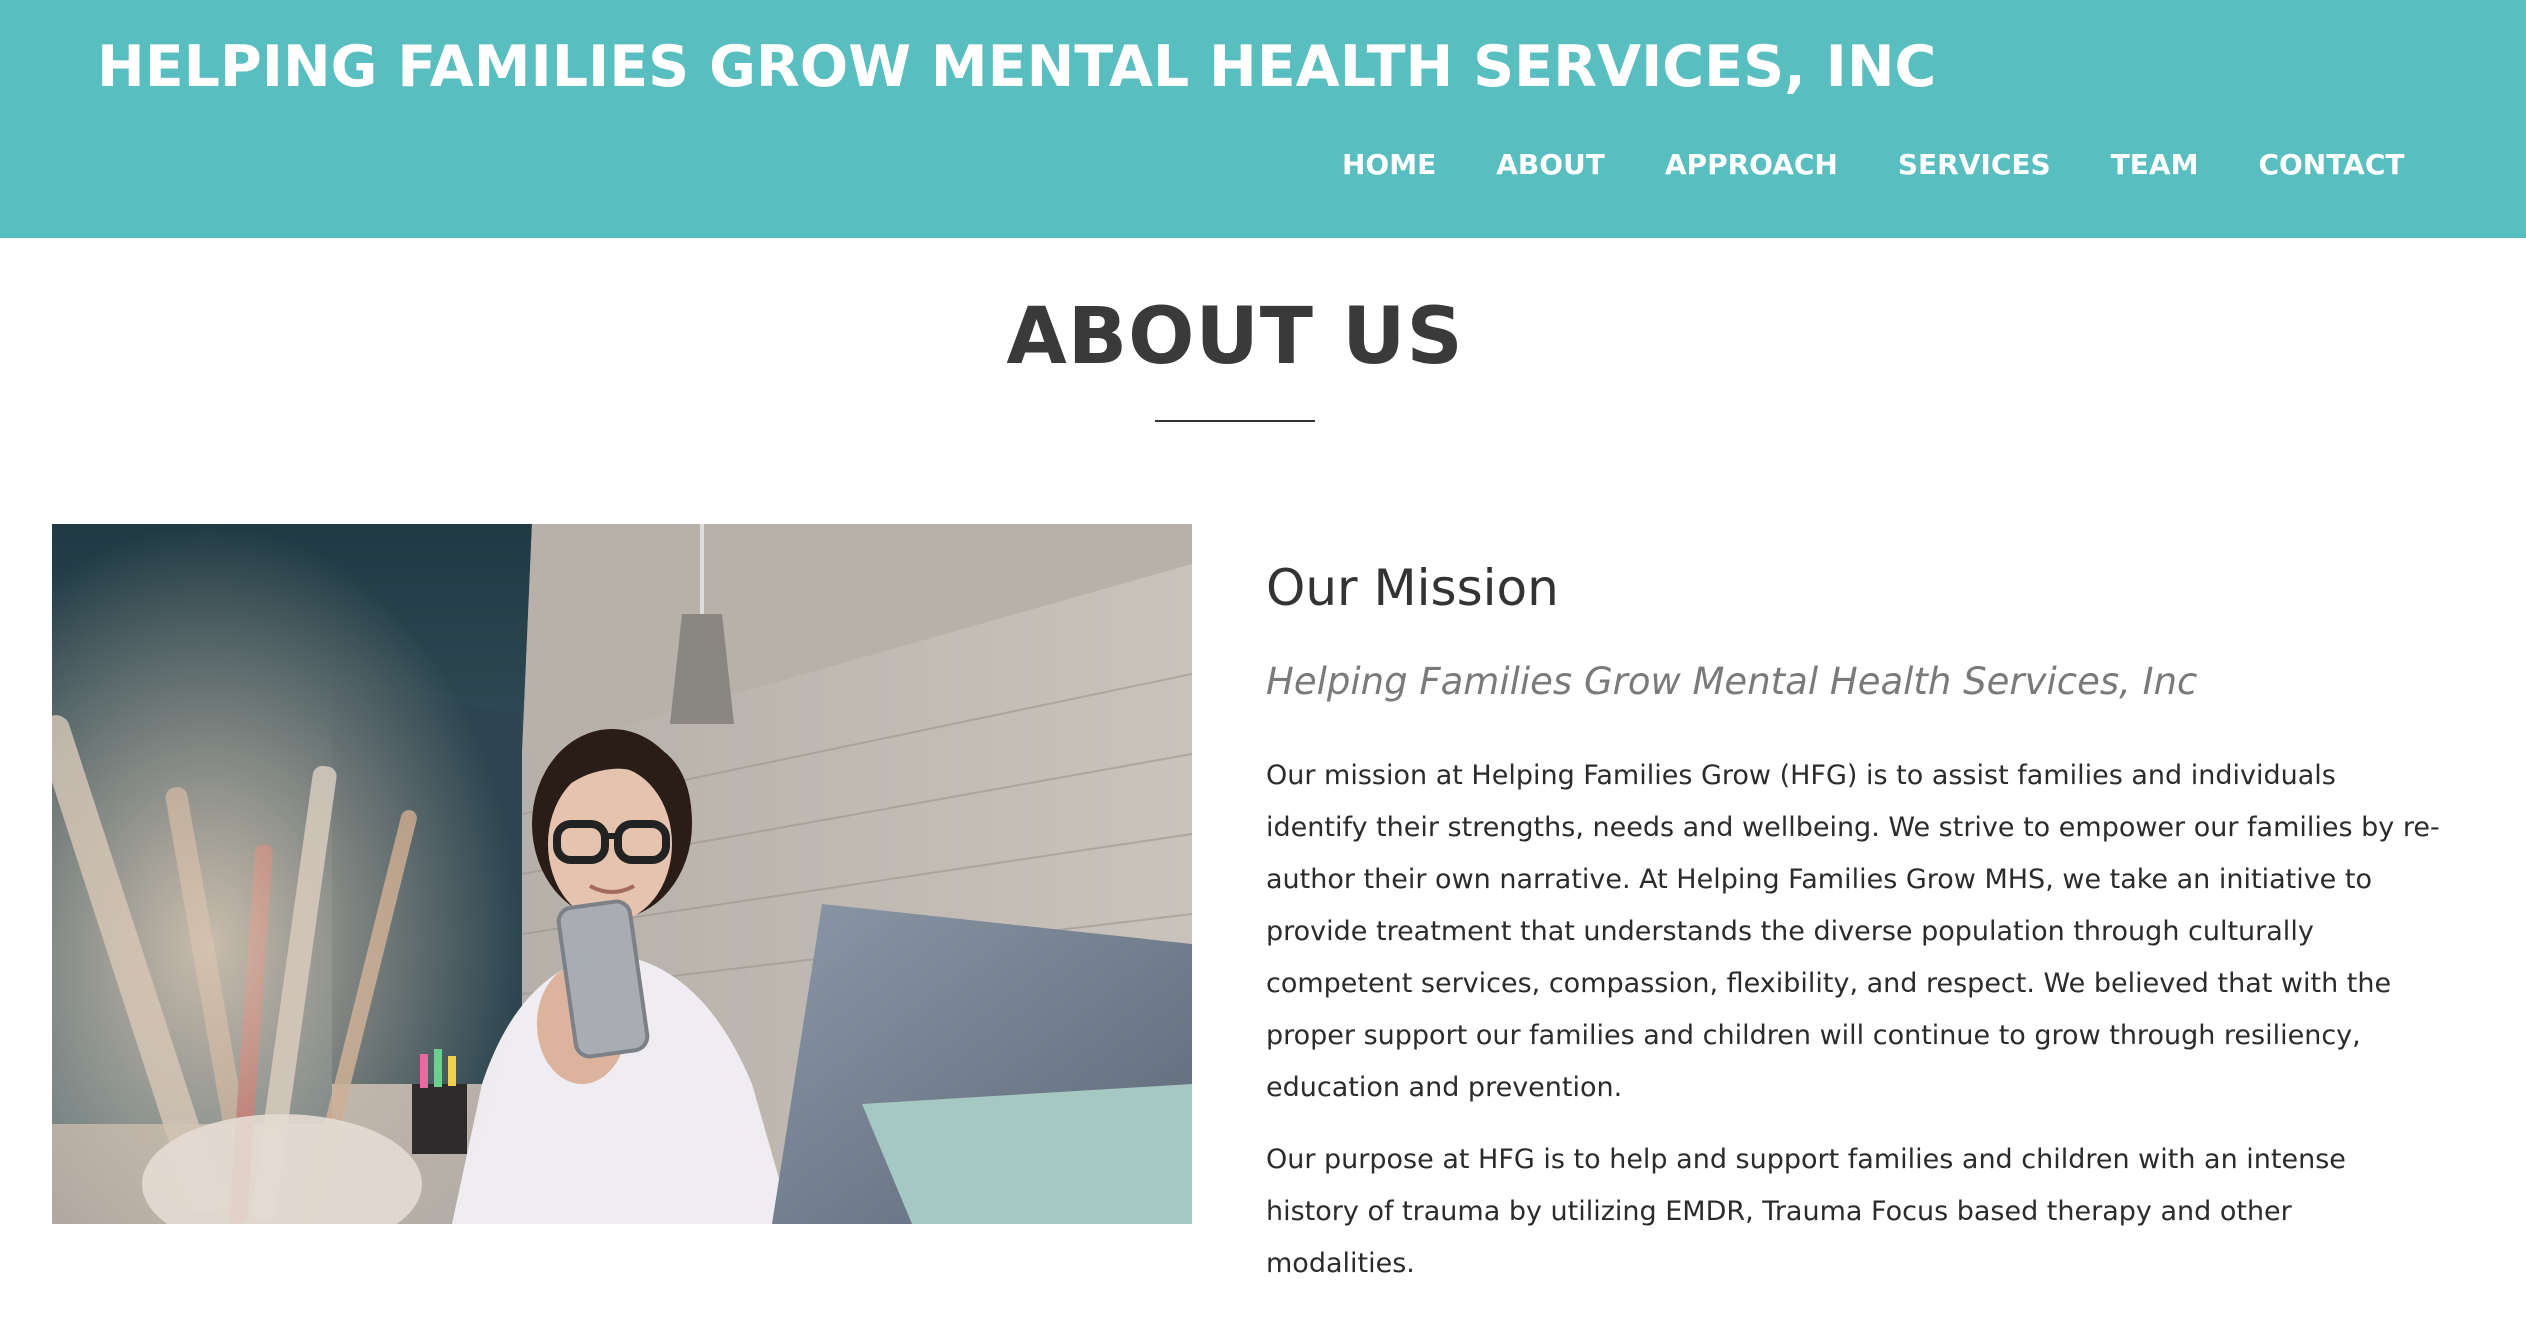 This screenshot has width=2526, height=1342. Describe the element at coordinates (1235, 421) in the screenshot. I see `heading-divider` at that location.